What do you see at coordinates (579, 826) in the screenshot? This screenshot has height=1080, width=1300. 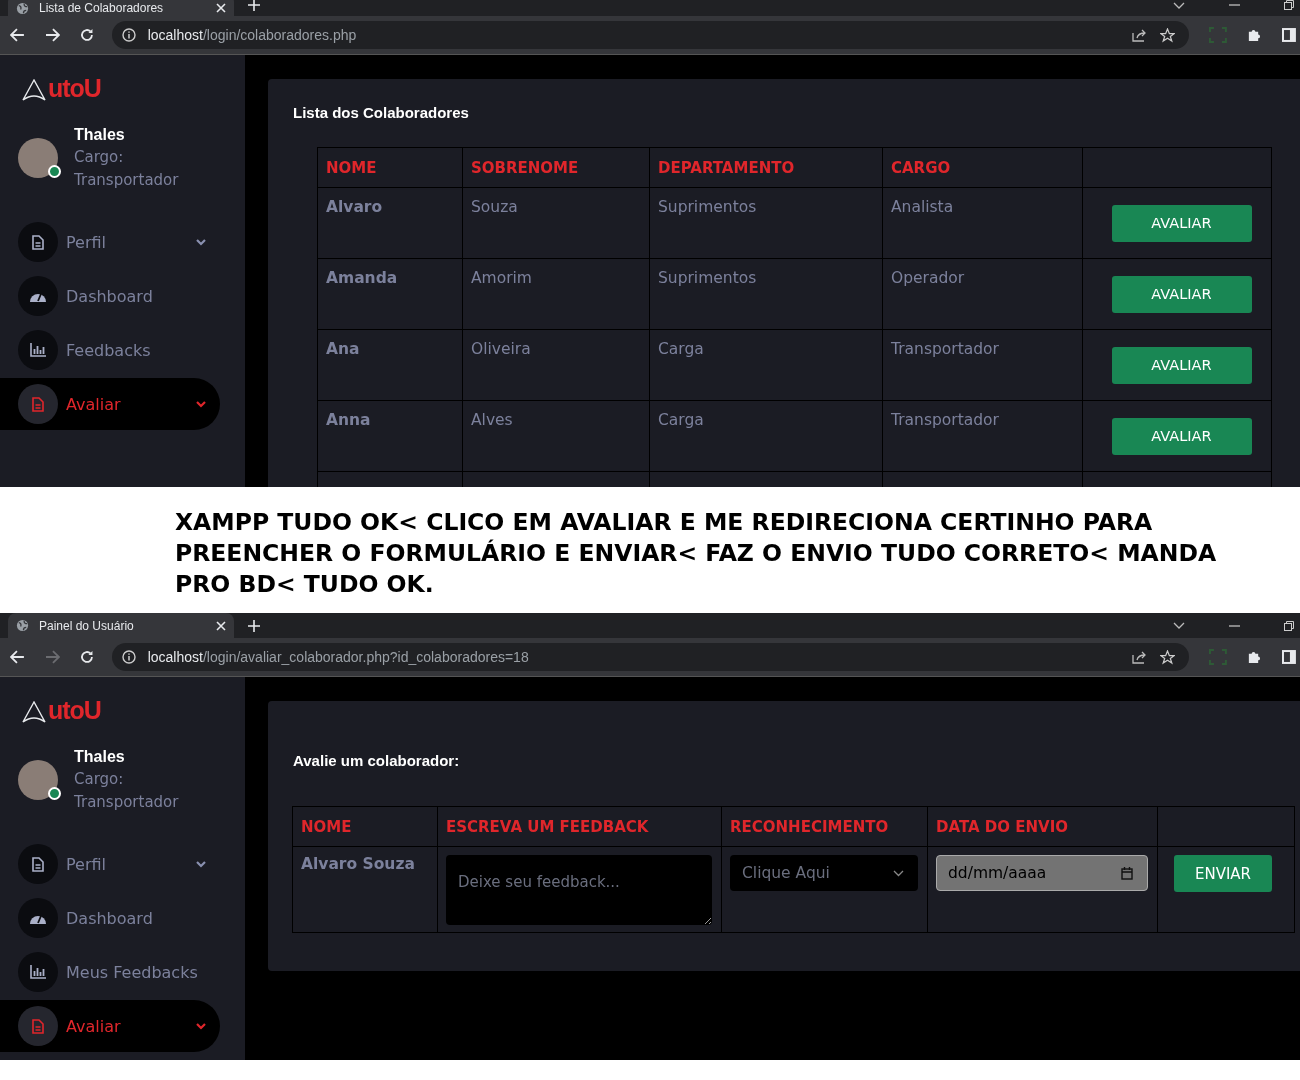 I see `column-header: ESCREVA UM FEEDBACK` at bounding box center [579, 826].